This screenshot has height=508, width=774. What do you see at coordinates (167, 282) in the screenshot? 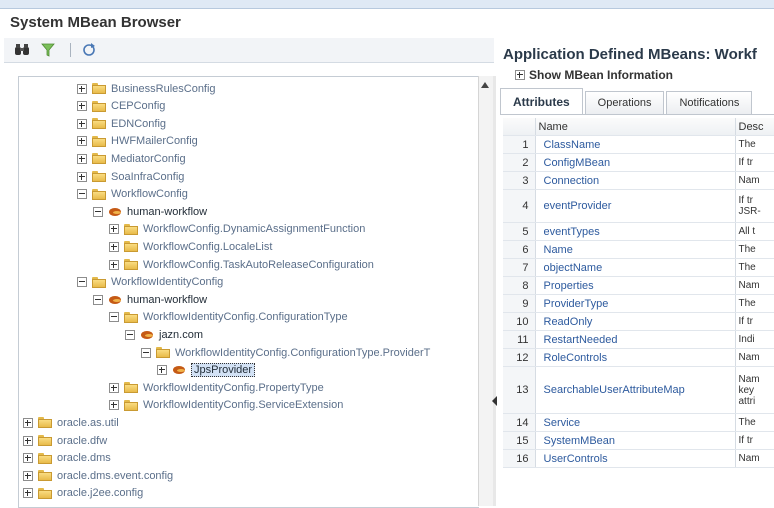
I see `tree-node-label: WorkflowIdentityConfig` at bounding box center [167, 282].